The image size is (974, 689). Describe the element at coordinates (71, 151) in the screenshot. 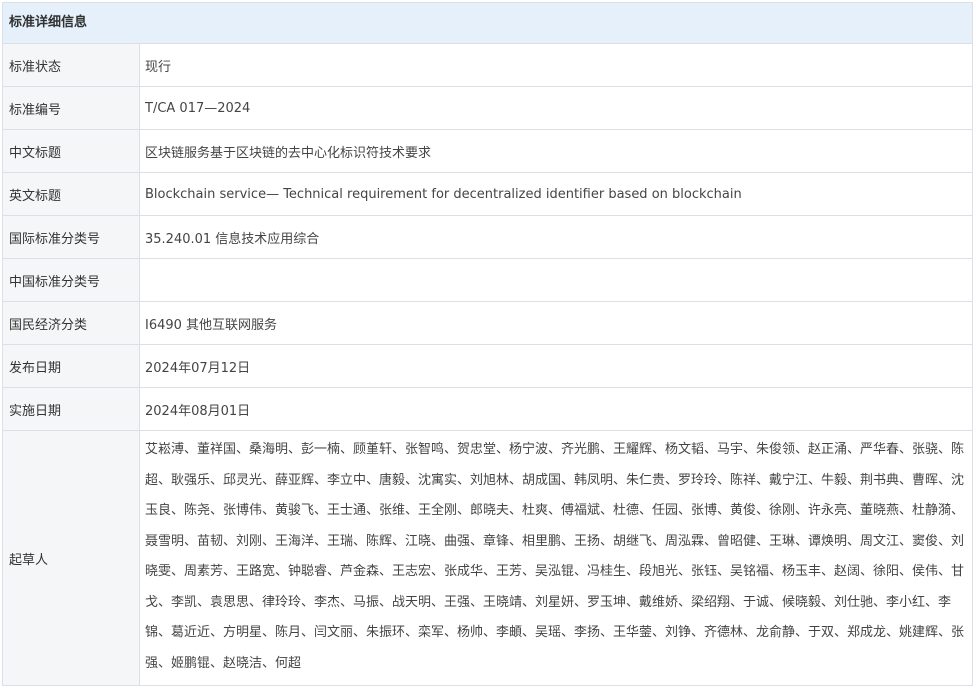

I see `row-label-chinese-title: 中文标题` at that location.